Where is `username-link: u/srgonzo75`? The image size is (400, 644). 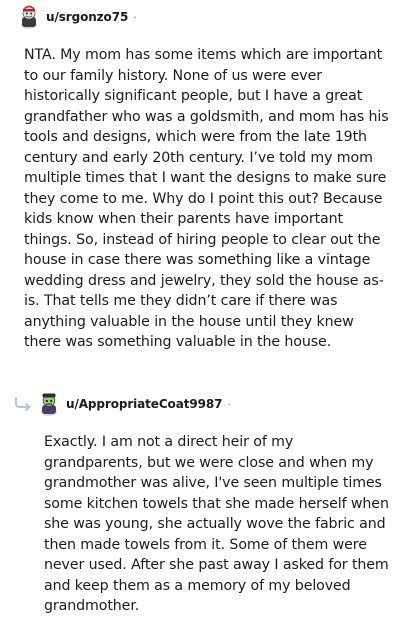 username-link: u/srgonzo75 is located at coordinates (87, 17).